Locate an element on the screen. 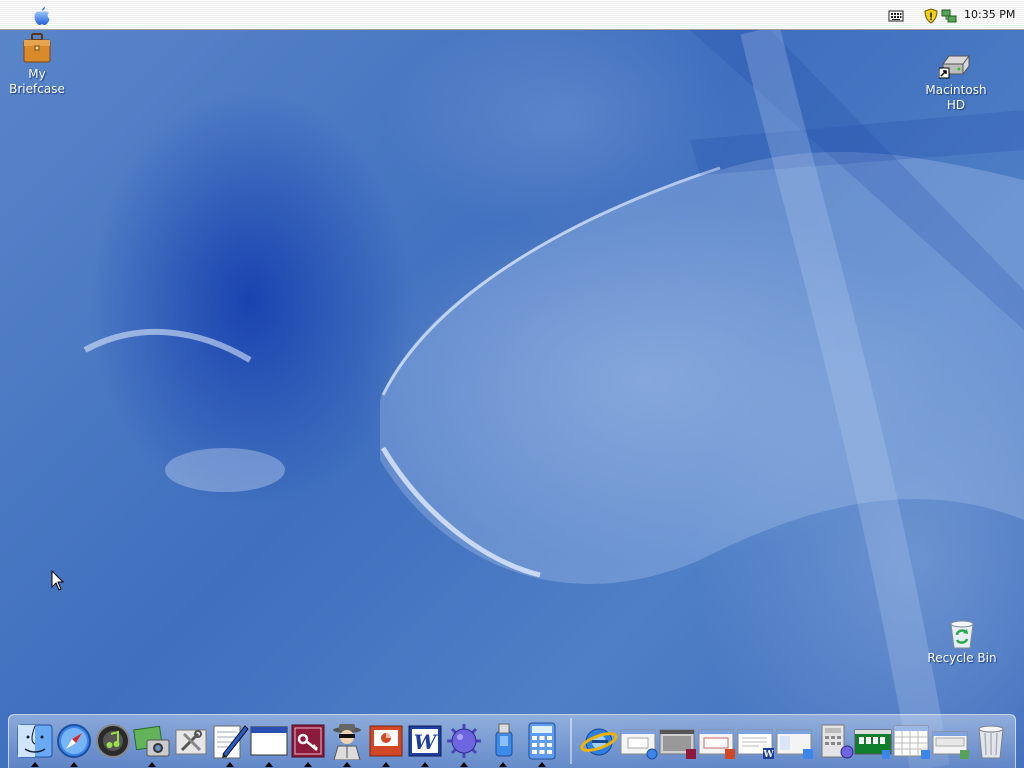 The image size is (1024, 768). dock-item-minimized-word-window: W is located at coordinates (756, 741).